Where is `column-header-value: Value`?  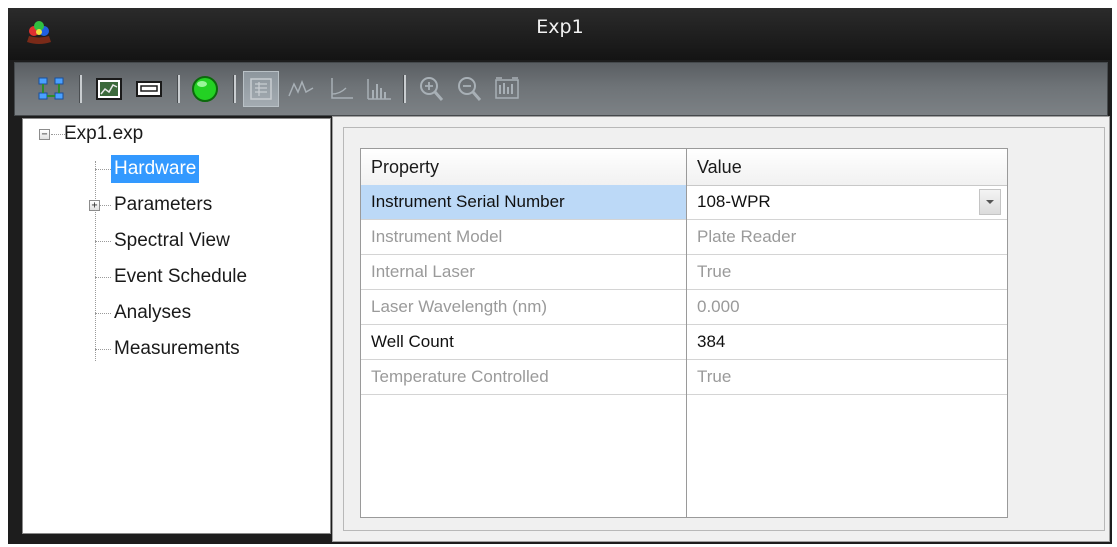 column-header-value: Value is located at coordinates (847, 167).